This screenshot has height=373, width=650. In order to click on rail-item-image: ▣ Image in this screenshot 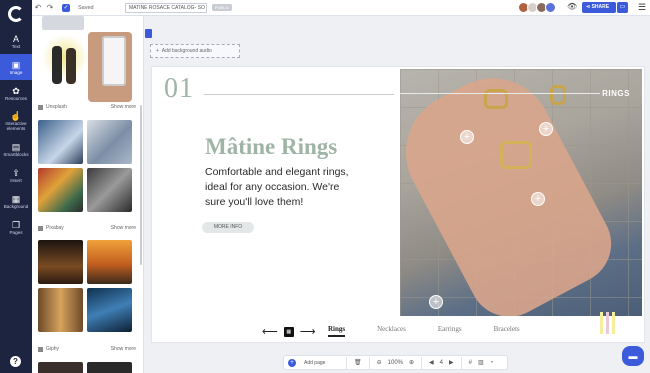, I will do `click(16, 67)`.